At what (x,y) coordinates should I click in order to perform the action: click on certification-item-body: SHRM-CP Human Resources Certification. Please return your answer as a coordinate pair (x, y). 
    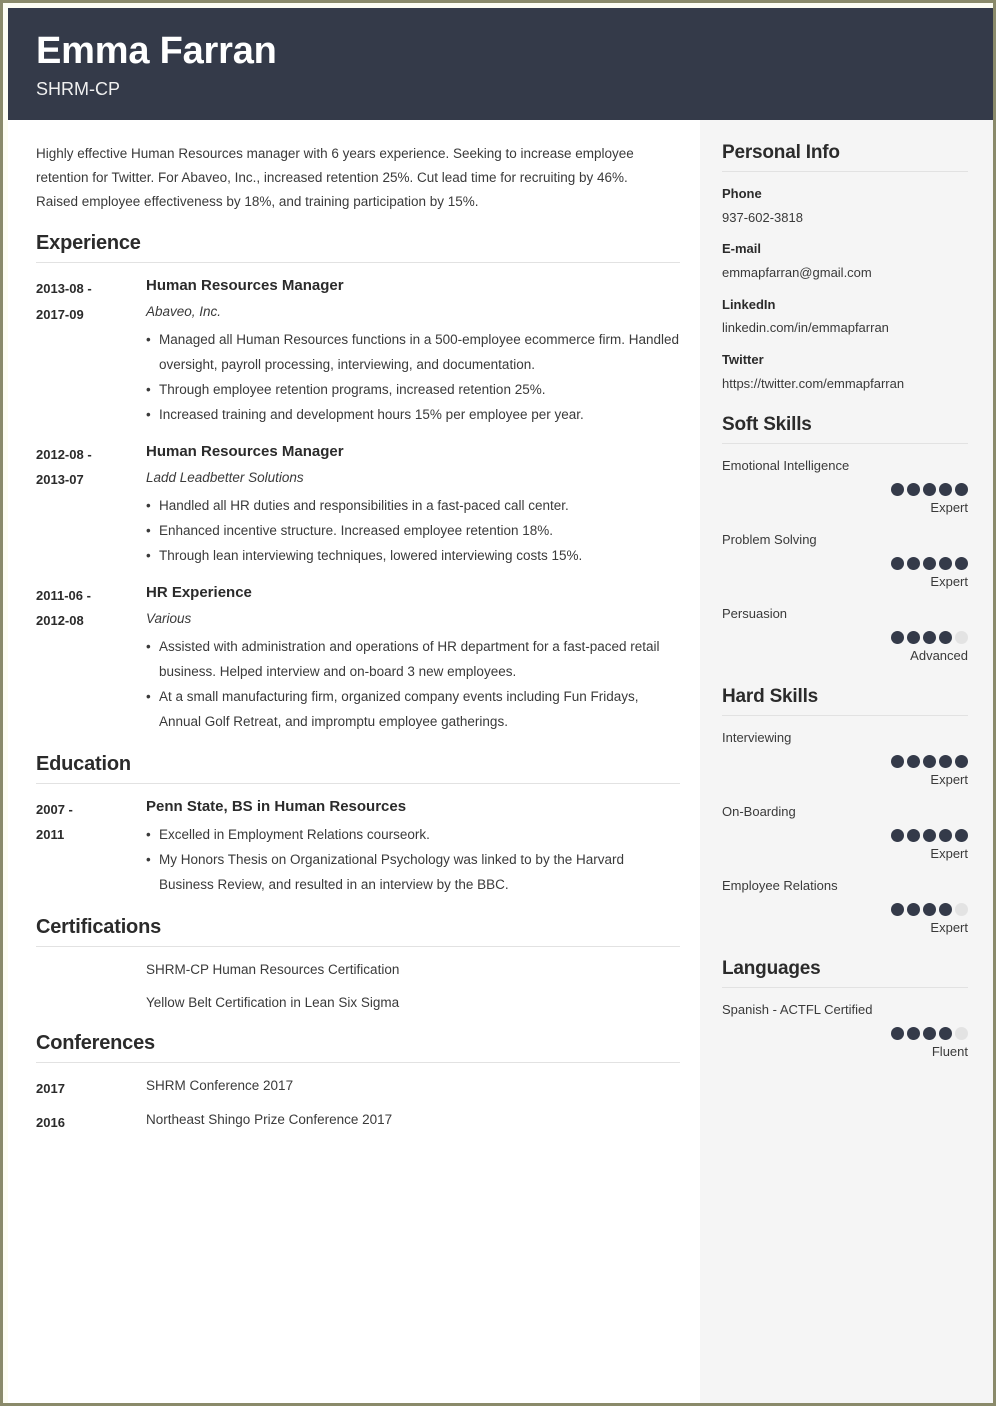
    Looking at the image, I should click on (413, 970).